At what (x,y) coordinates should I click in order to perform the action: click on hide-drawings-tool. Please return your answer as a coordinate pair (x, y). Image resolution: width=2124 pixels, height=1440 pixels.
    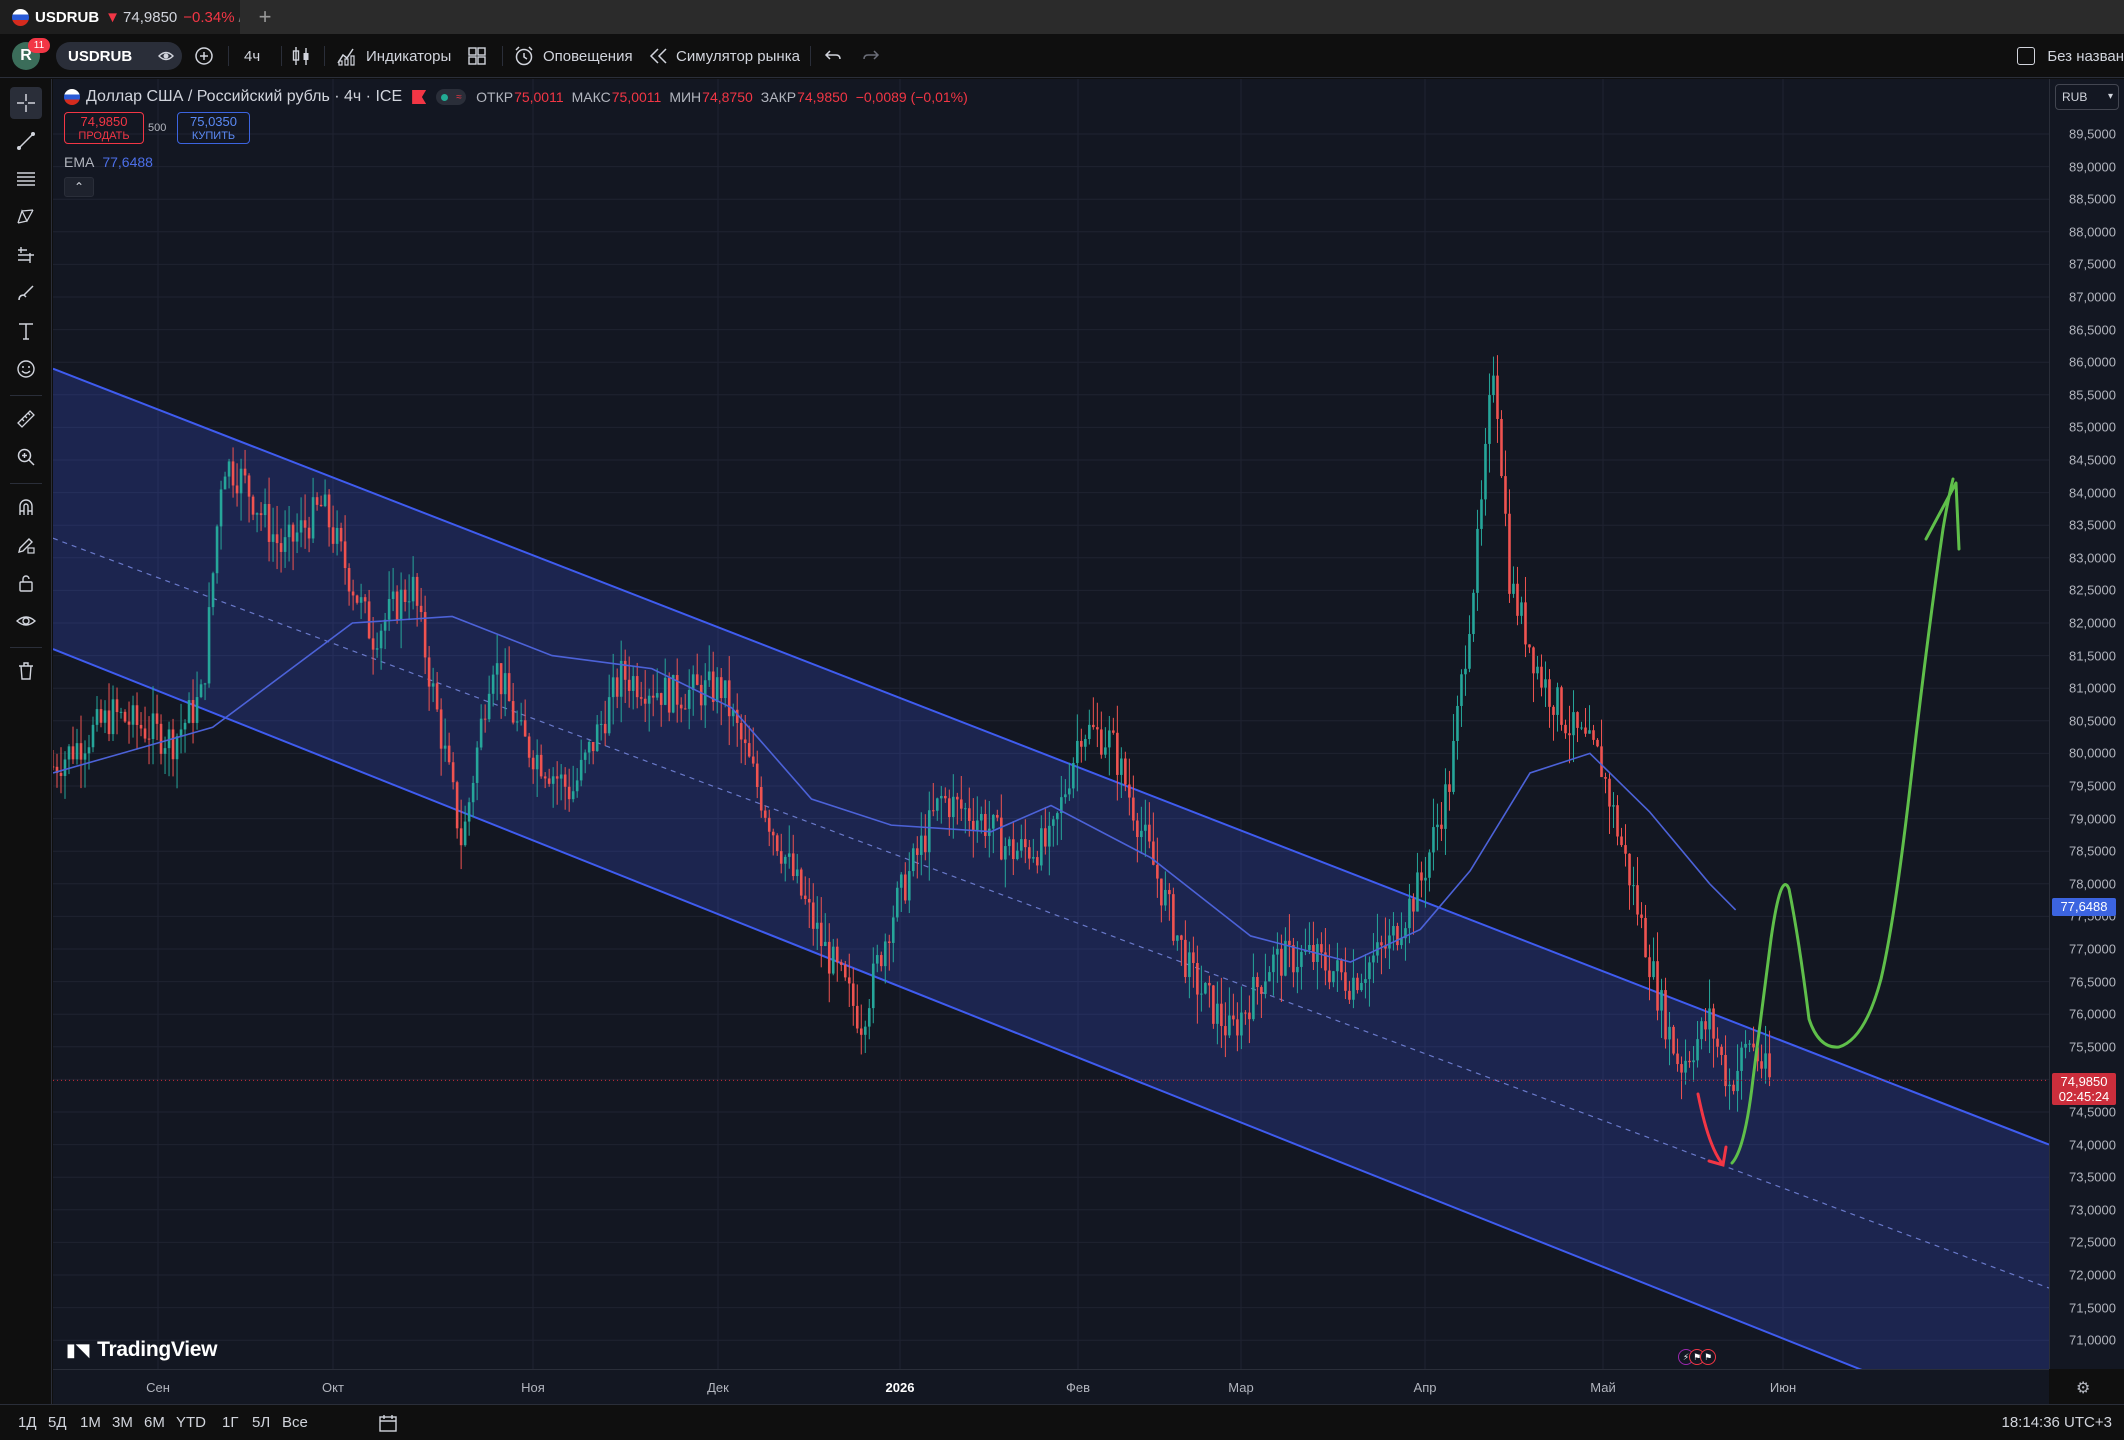
    Looking at the image, I should click on (26, 621).